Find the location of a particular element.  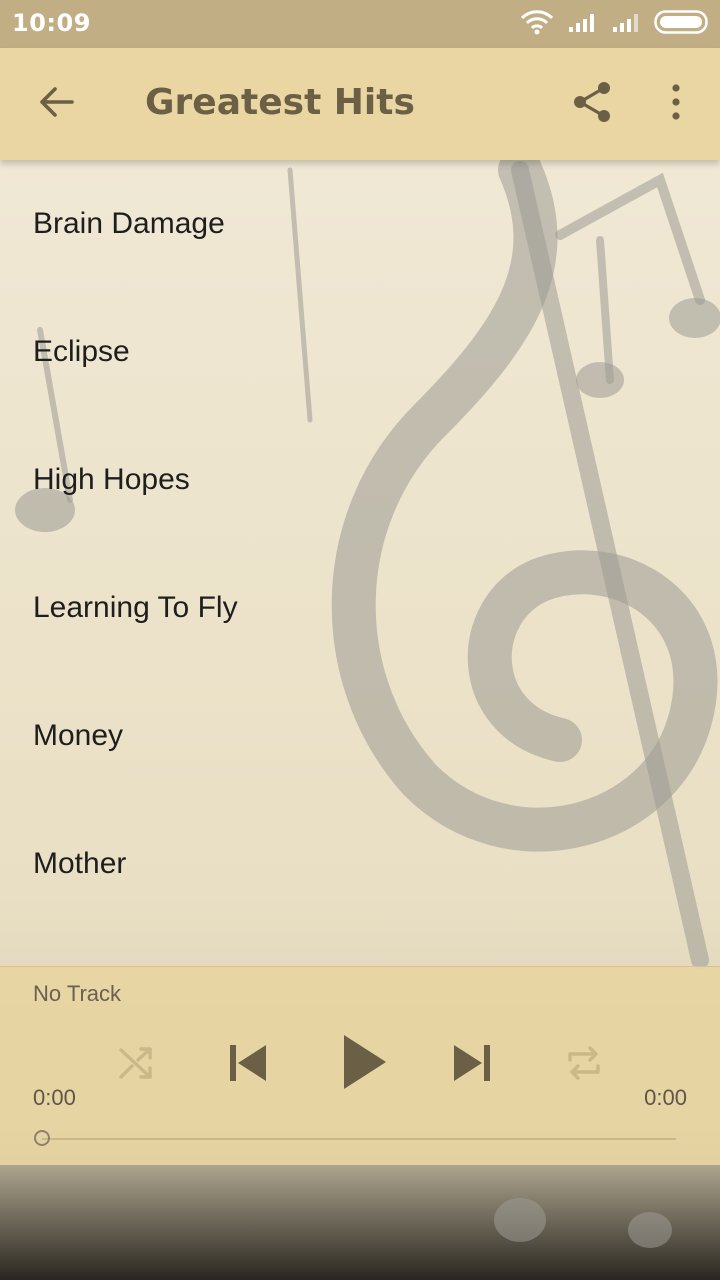

more-vert-icon is located at coordinates (676, 104).